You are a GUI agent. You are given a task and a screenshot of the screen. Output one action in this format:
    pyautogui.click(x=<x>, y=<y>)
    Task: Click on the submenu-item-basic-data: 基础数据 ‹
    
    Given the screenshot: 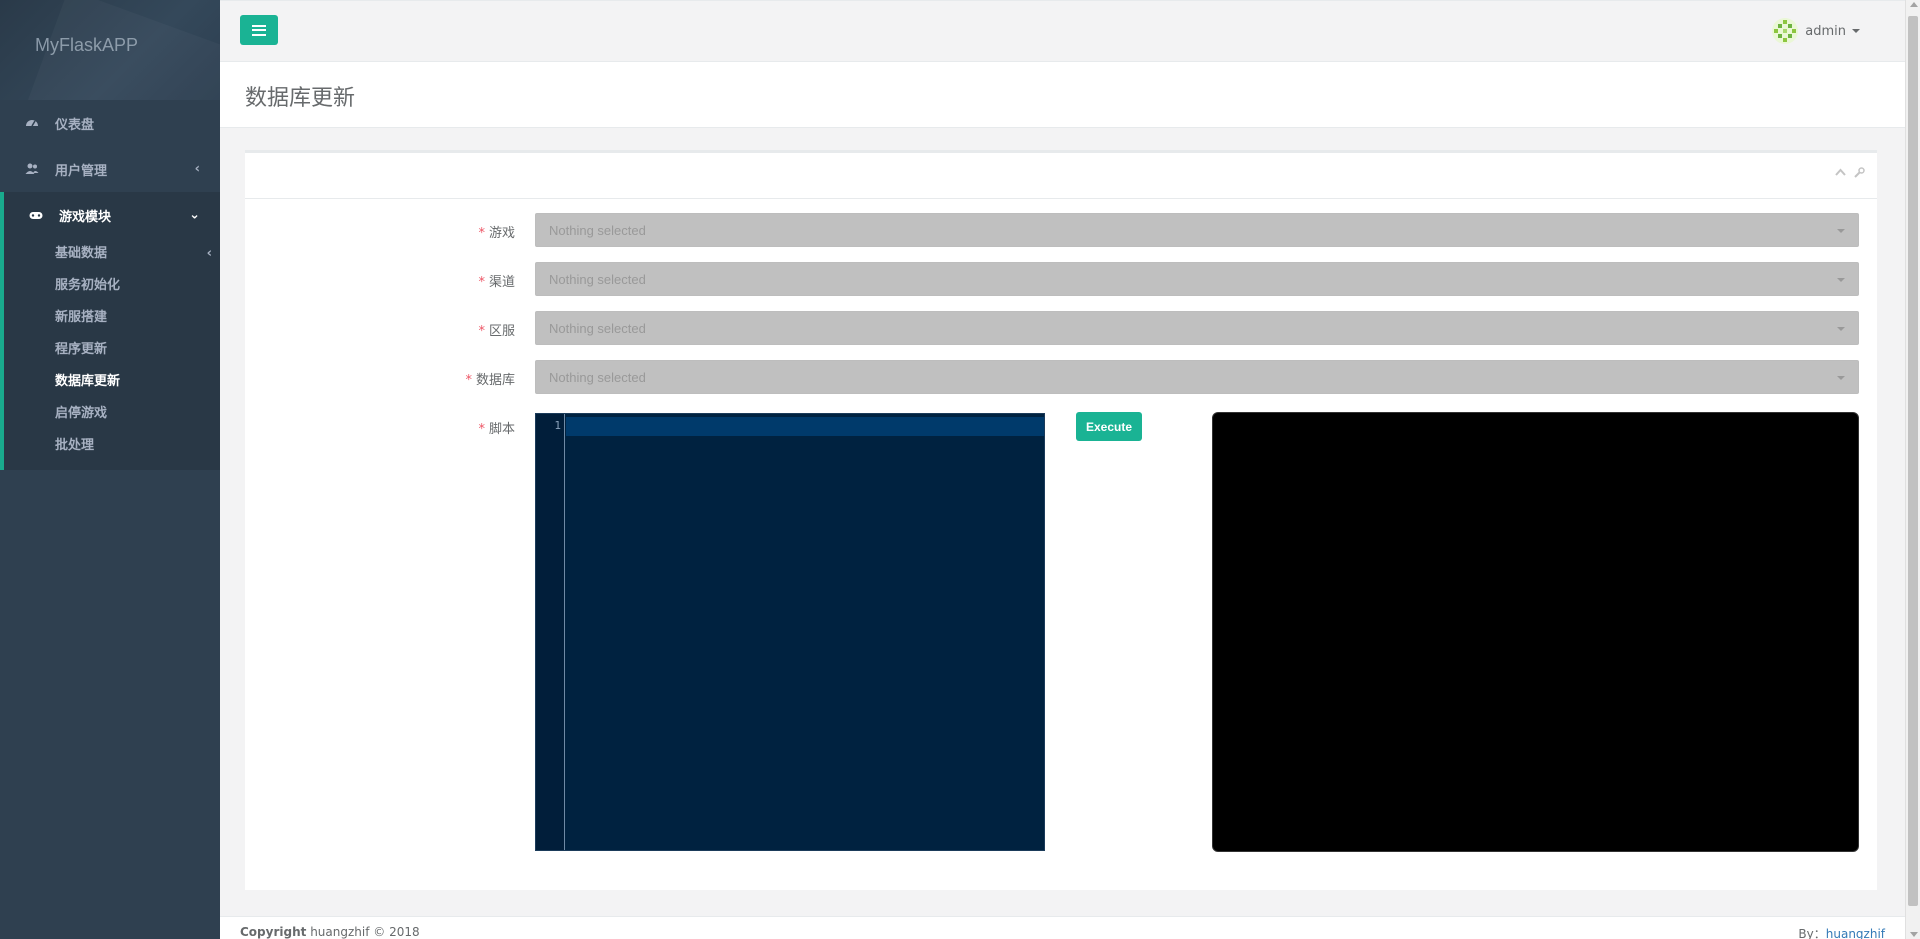 What is the action you would take?
    pyautogui.click(x=112, y=254)
    